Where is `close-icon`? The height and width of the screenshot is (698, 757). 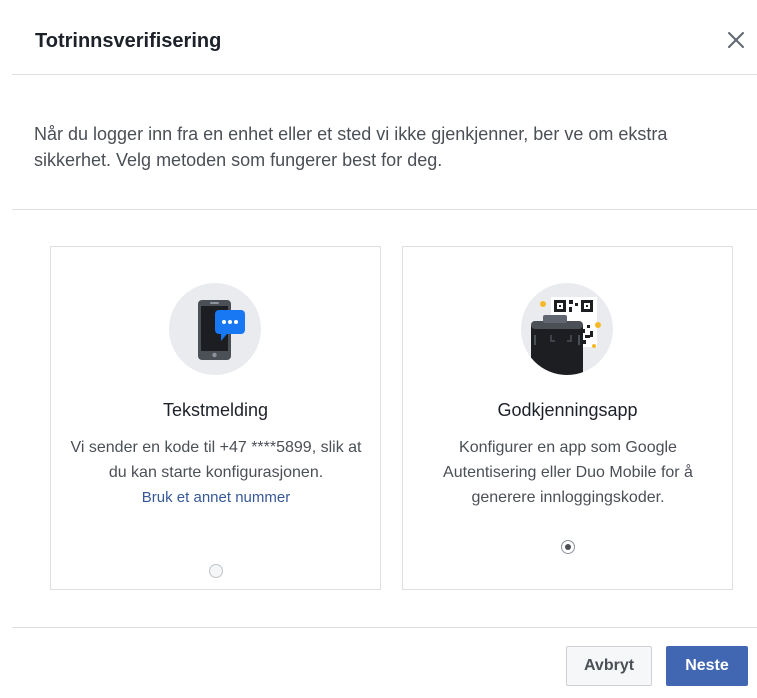
close-icon is located at coordinates (736, 40).